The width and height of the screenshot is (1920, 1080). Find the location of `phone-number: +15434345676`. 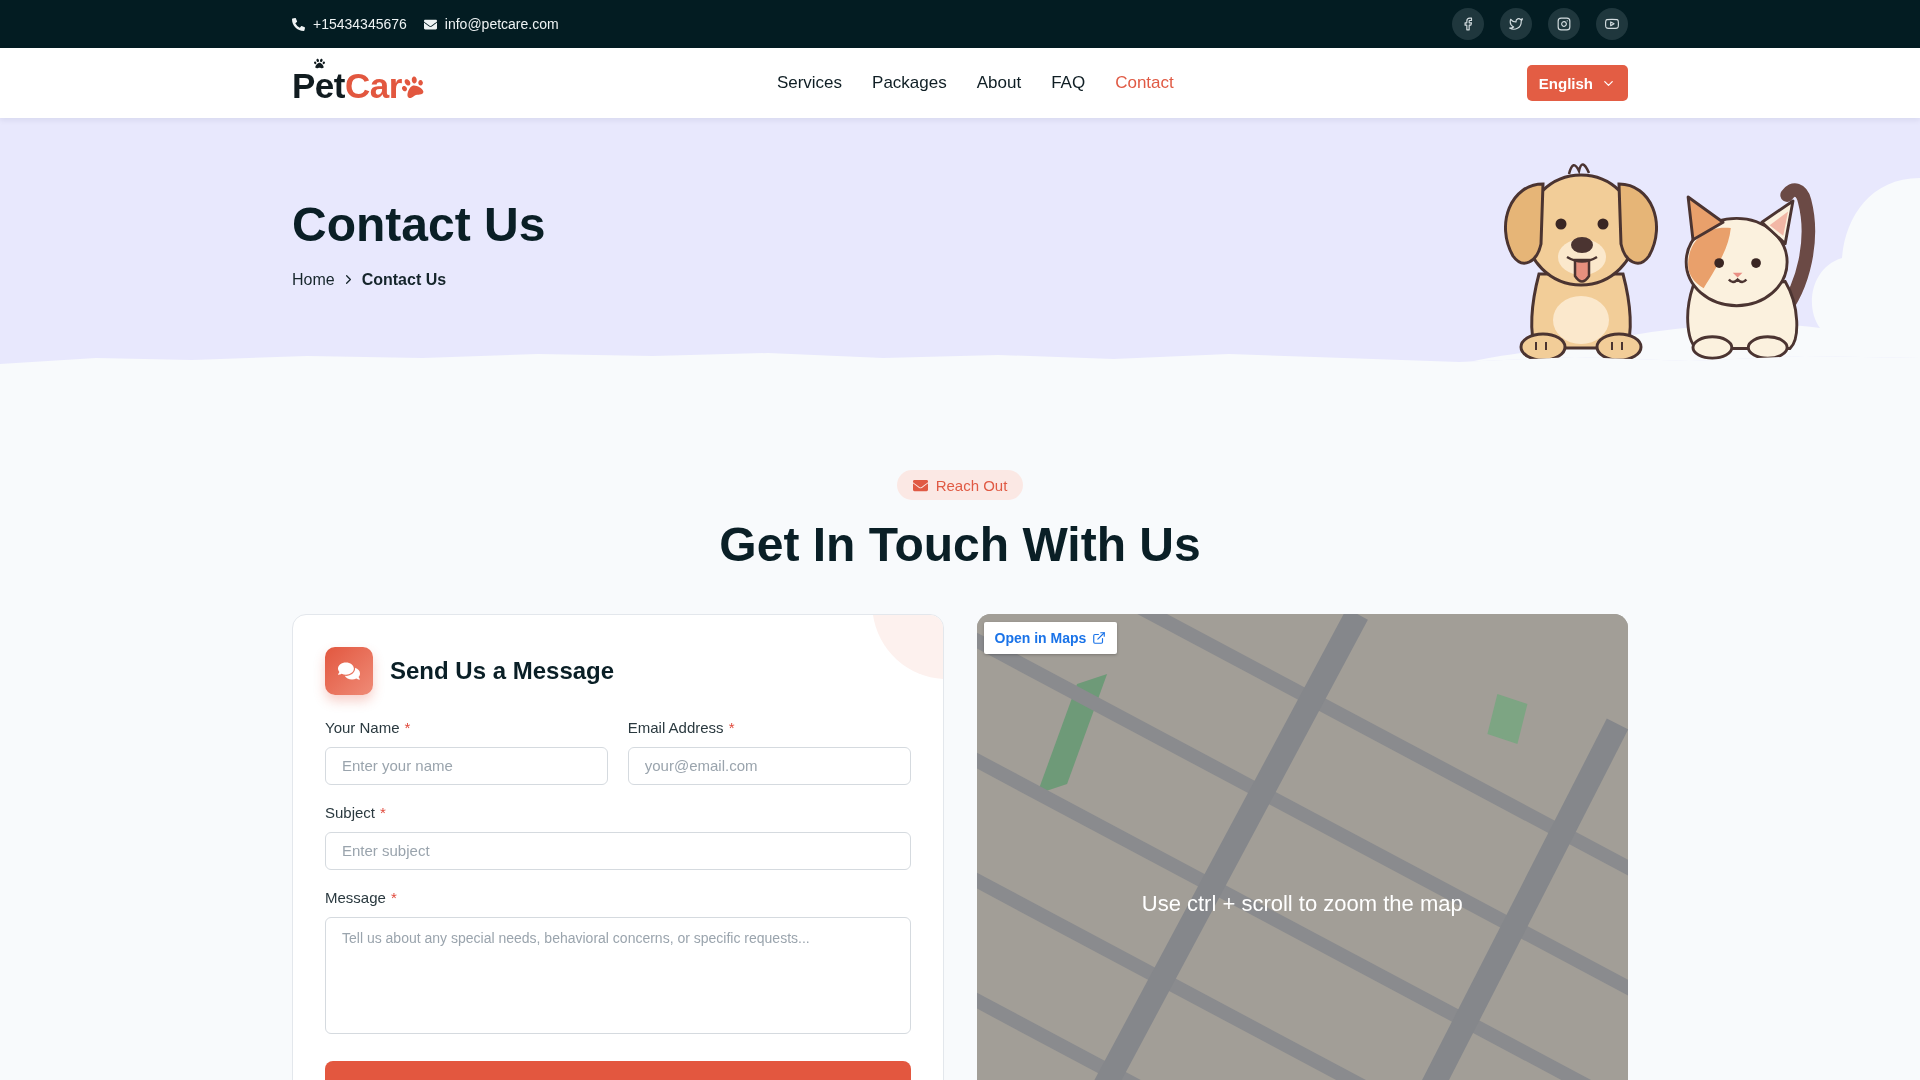

phone-number: +15434345676 is located at coordinates (360, 24).